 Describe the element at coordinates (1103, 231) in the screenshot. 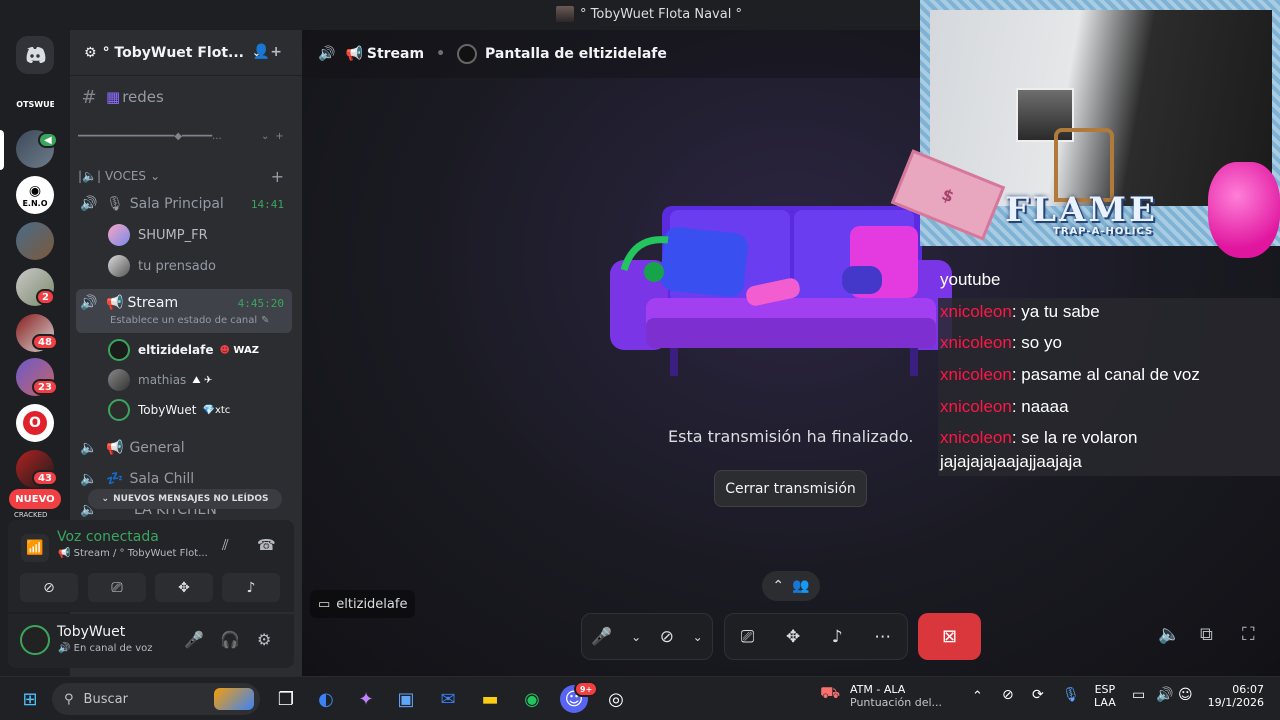

I see `flame-banner-sub: TRAP-A-HOLICS` at that location.